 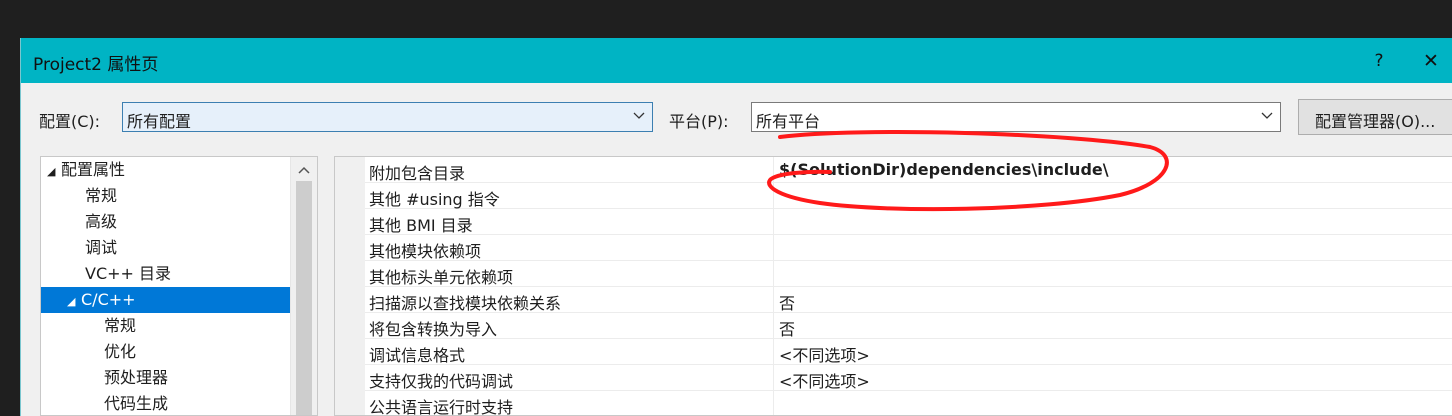 What do you see at coordinates (421, 225) in the screenshot?
I see `property-name: 其他 BMI 目录` at bounding box center [421, 225].